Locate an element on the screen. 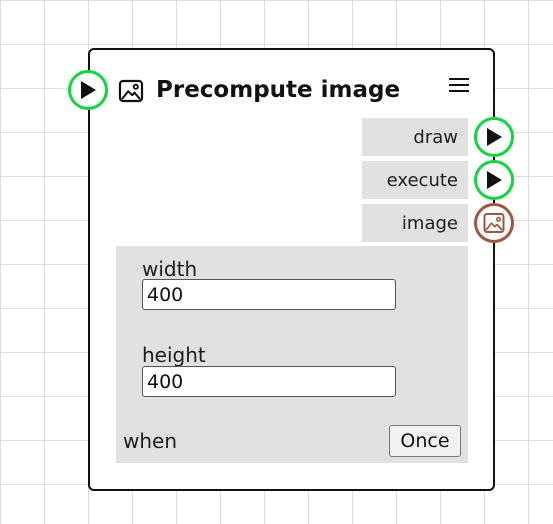 The image size is (553, 524). output-row-image: image is located at coordinates (415, 223).